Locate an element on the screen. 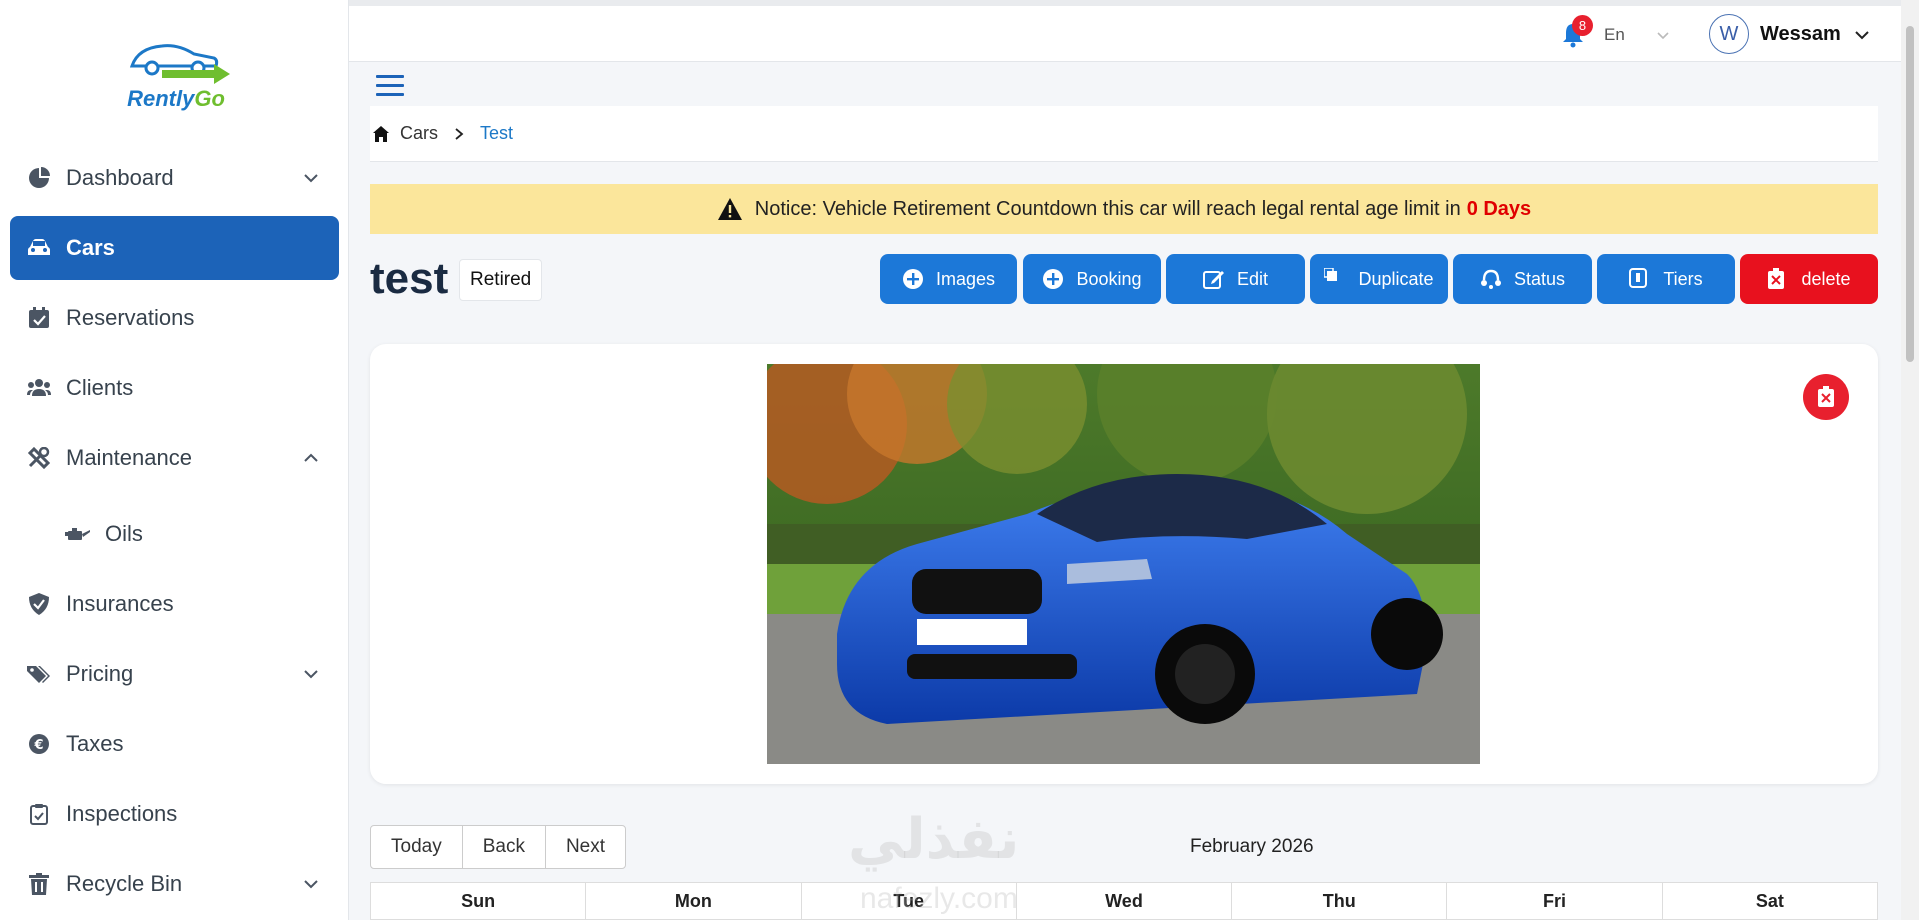 The height and width of the screenshot is (920, 1919). sidebar-item-taxes: € Taxes is located at coordinates (174, 744).